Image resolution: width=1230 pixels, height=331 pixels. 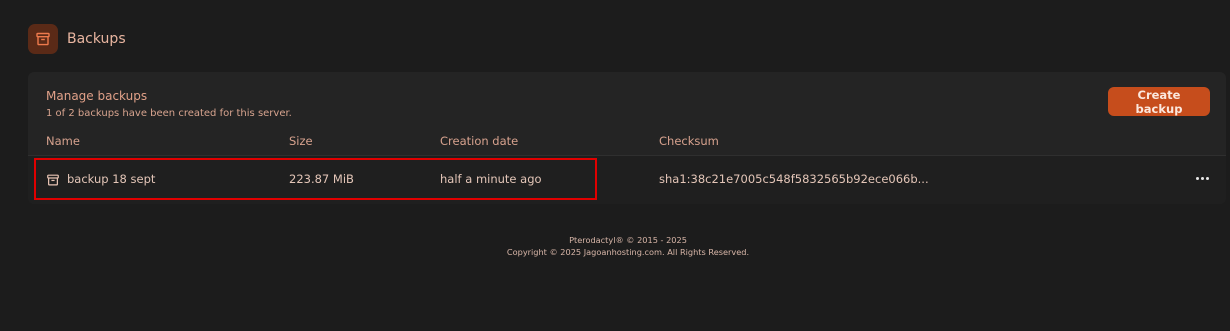 I want to click on highlight-annotation, so click(x=315, y=179).